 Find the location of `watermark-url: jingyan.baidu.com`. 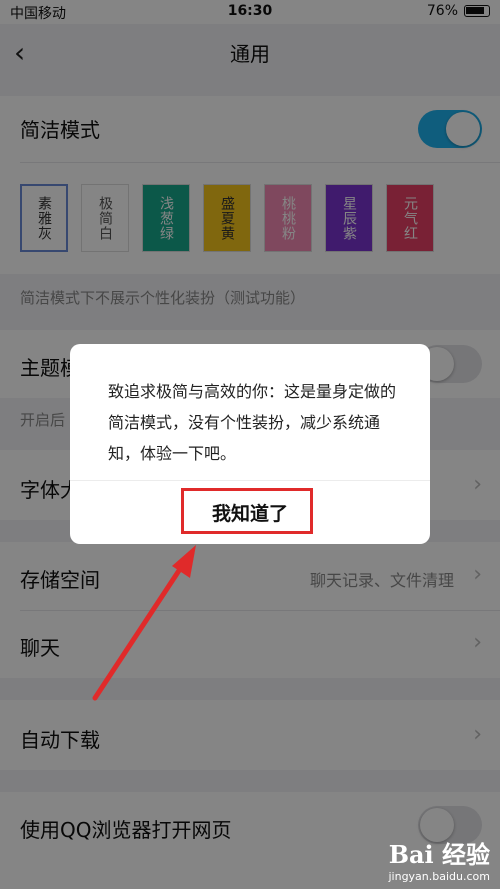

watermark-url: jingyan.baidu.com is located at coordinates (439, 876).